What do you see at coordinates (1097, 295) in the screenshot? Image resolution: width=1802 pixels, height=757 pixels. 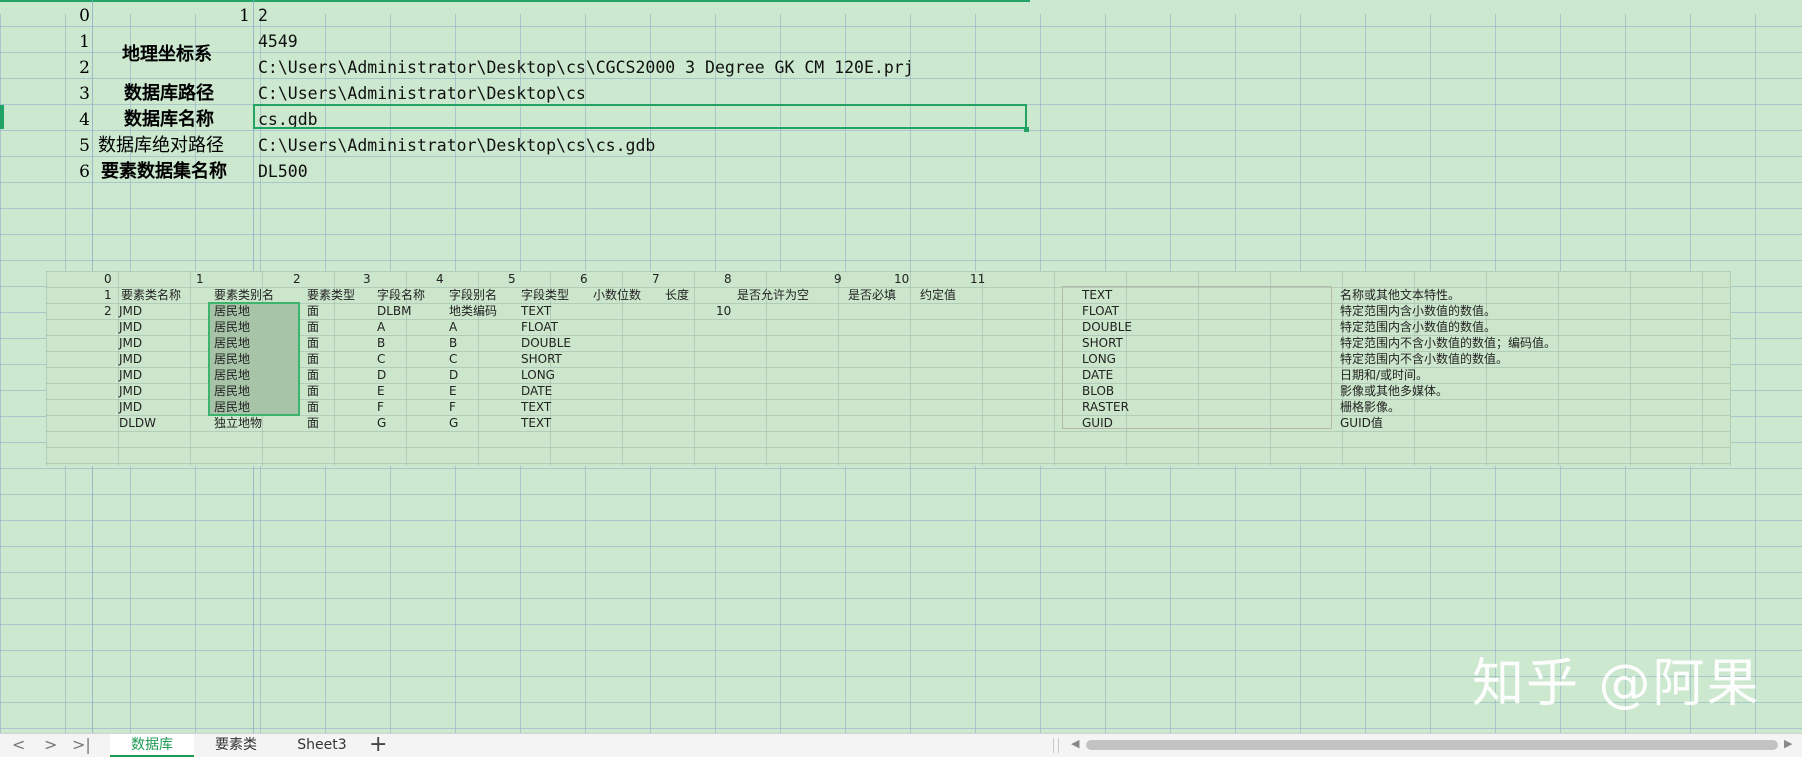 I see `type-name: TEXT` at bounding box center [1097, 295].